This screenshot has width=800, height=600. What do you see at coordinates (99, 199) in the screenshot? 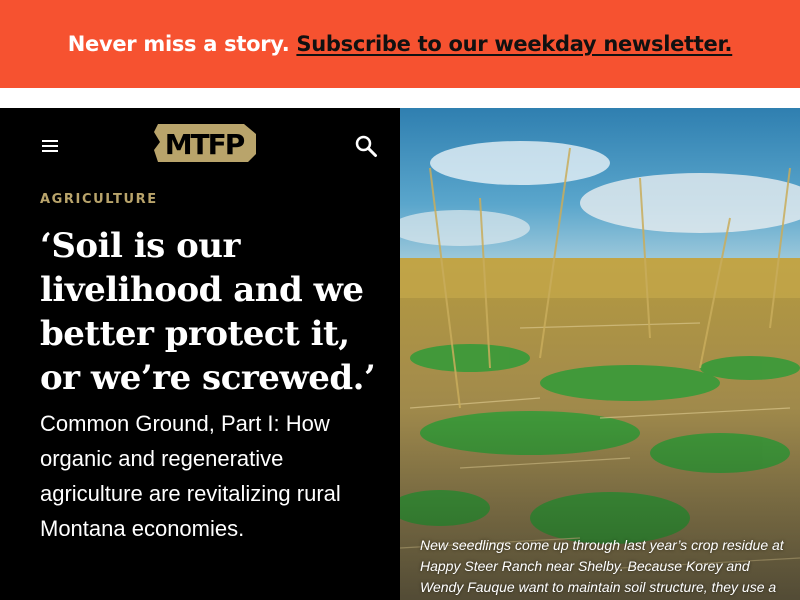
I see `category-label: AGRICULTURE` at bounding box center [99, 199].